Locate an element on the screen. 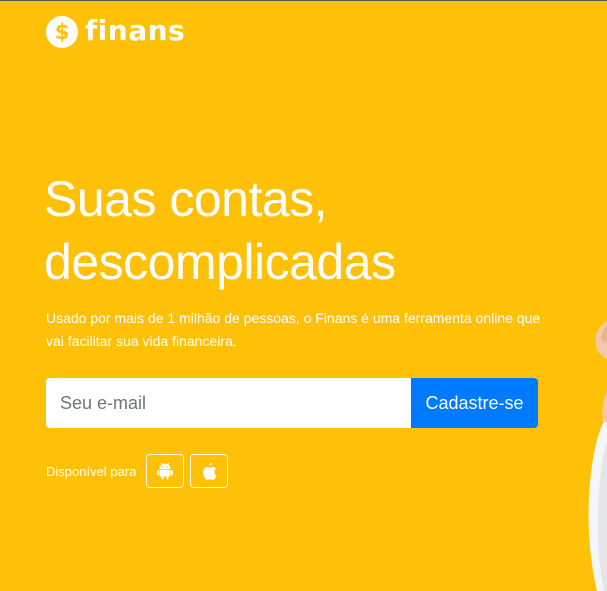 This screenshot has height=591, width=607. apple-icon is located at coordinates (210, 471).